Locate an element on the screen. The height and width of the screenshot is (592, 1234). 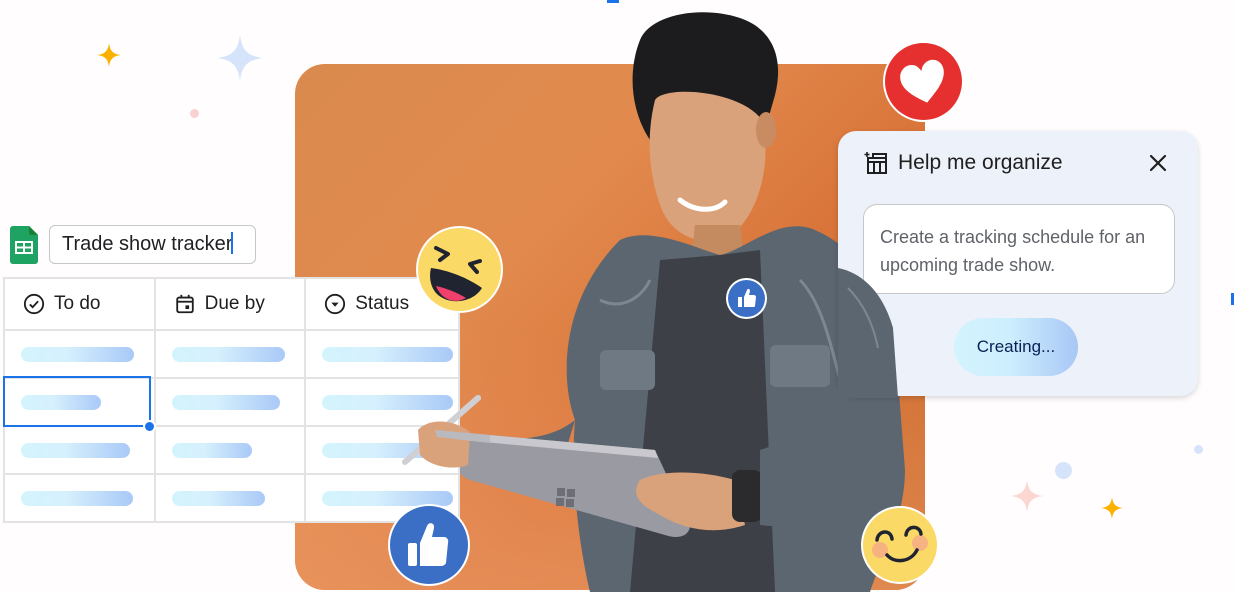
calendar-icon is located at coordinates (184, 304).